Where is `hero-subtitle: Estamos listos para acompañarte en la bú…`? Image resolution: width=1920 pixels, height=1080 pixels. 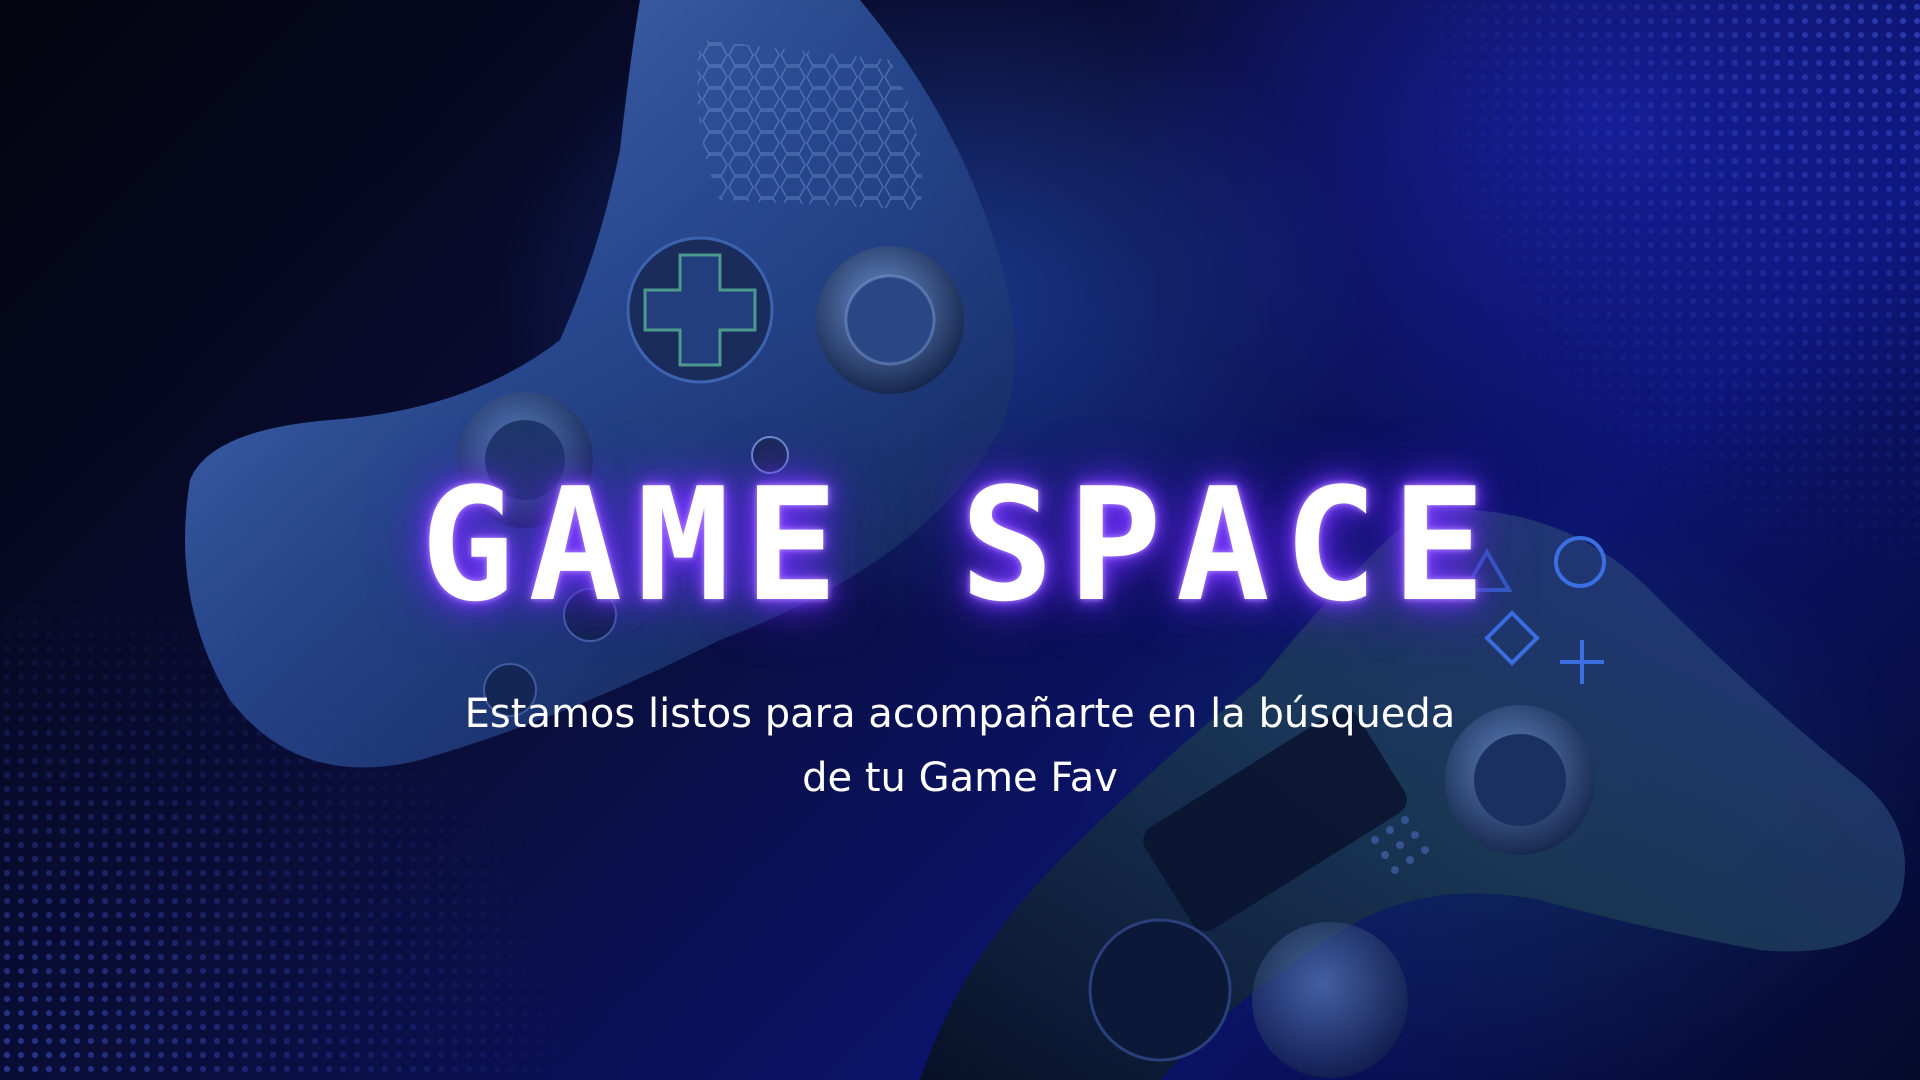 hero-subtitle: Estamos listos para acompañarte en la bú… is located at coordinates (960, 746).